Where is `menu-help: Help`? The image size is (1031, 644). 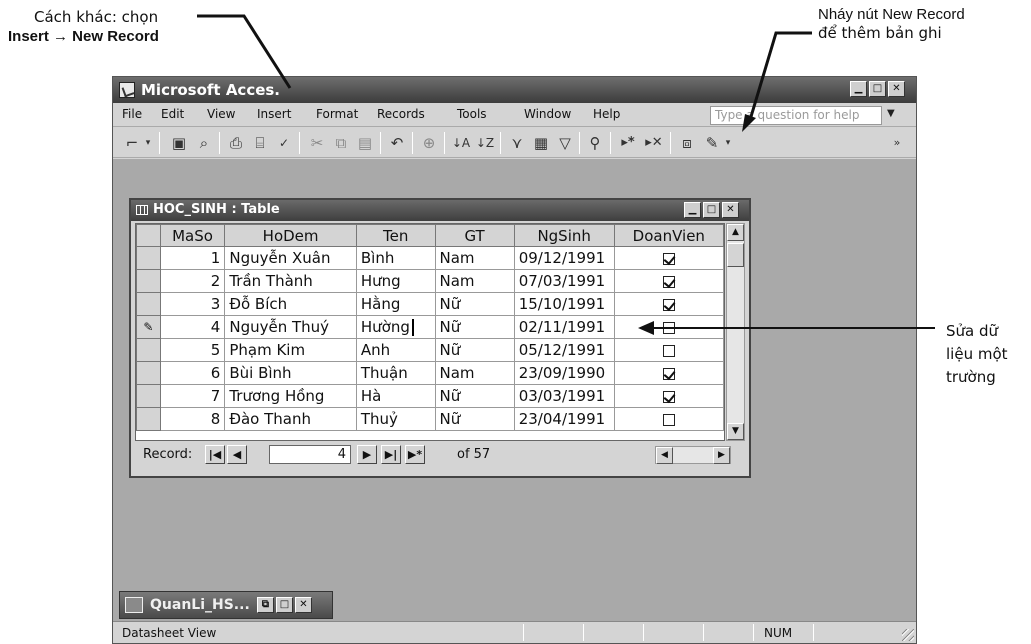
menu-help: Help is located at coordinates (606, 114).